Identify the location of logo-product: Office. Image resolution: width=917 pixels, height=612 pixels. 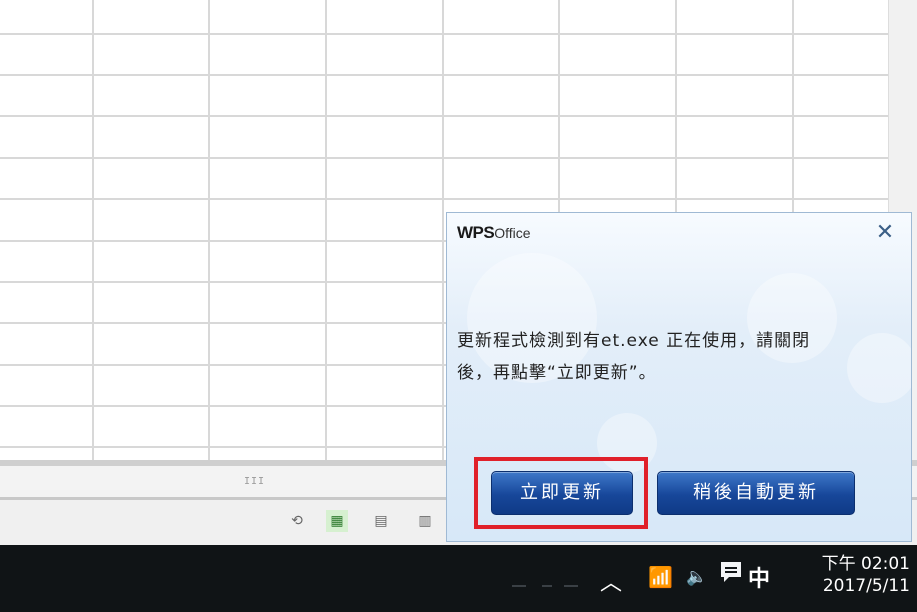
(512, 233).